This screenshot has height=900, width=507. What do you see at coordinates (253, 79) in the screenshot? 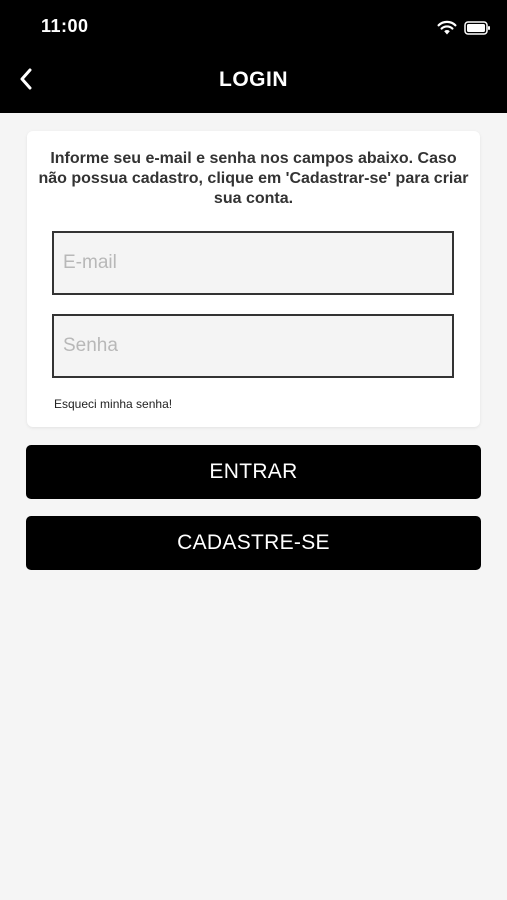
I see `page-title: LOGIN` at bounding box center [253, 79].